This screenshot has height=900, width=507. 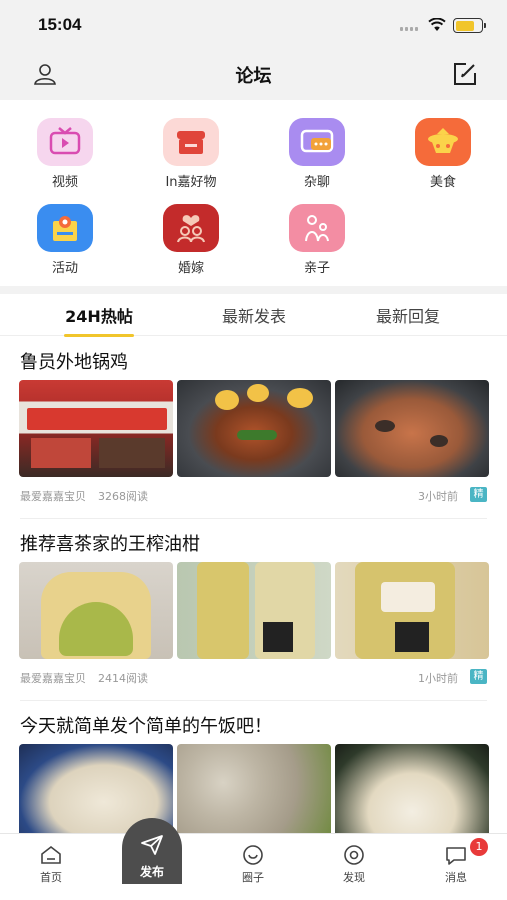 I want to click on battery-icon, so click(x=469, y=25).